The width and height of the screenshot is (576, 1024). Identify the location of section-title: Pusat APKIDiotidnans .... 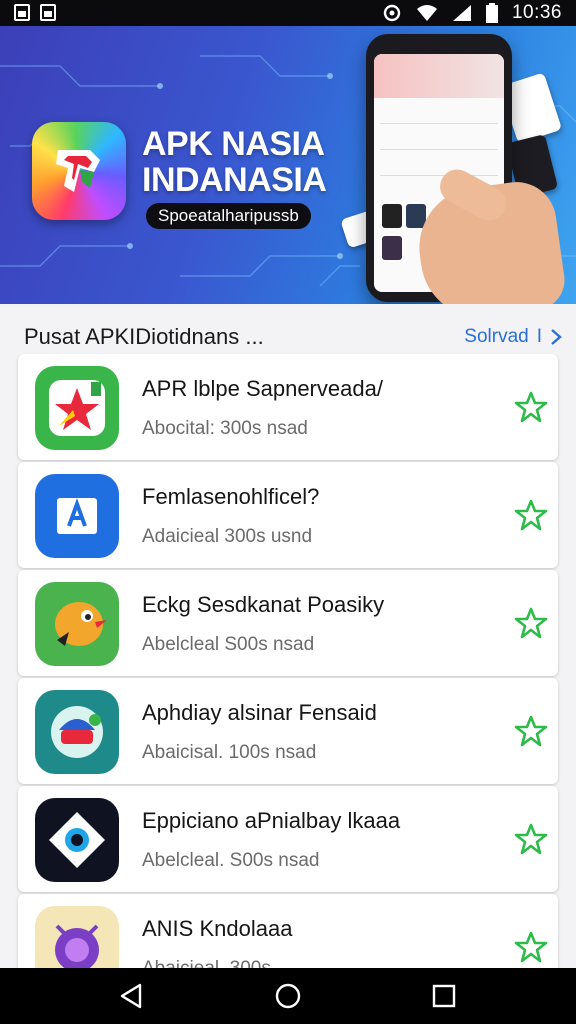
(144, 336).